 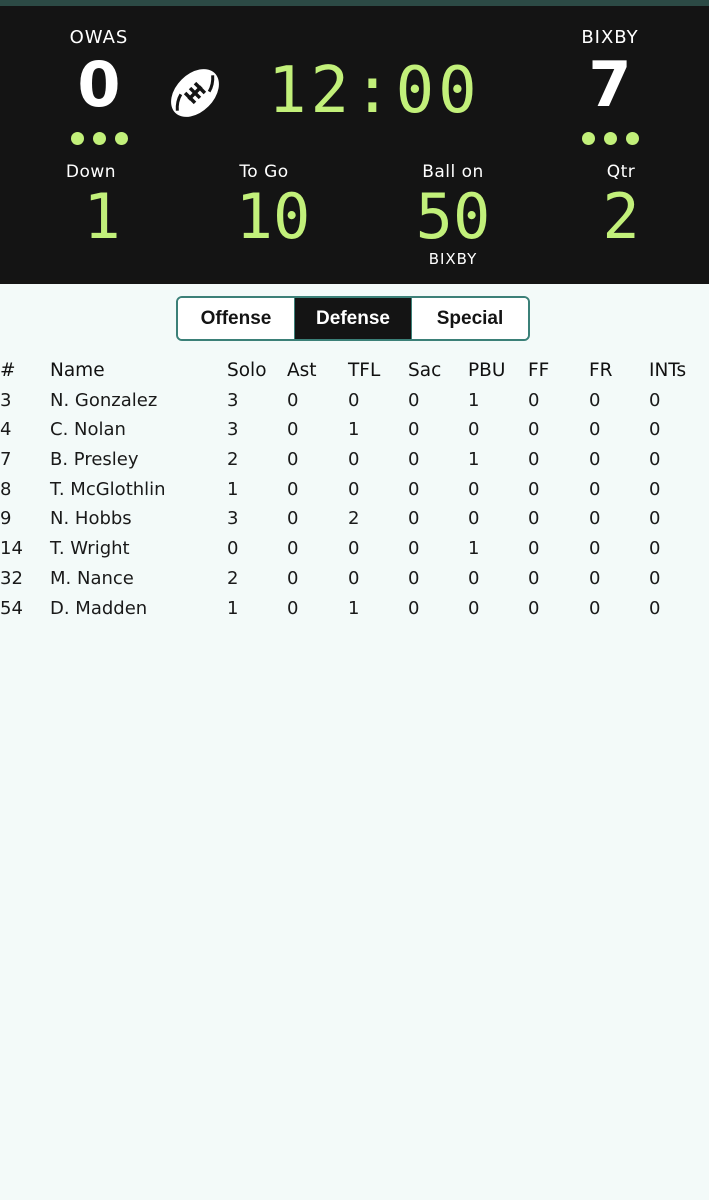 I want to click on table-row: 7 B. Presley 2 0 0 0 1 0 0 0, so click(x=354, y=460).